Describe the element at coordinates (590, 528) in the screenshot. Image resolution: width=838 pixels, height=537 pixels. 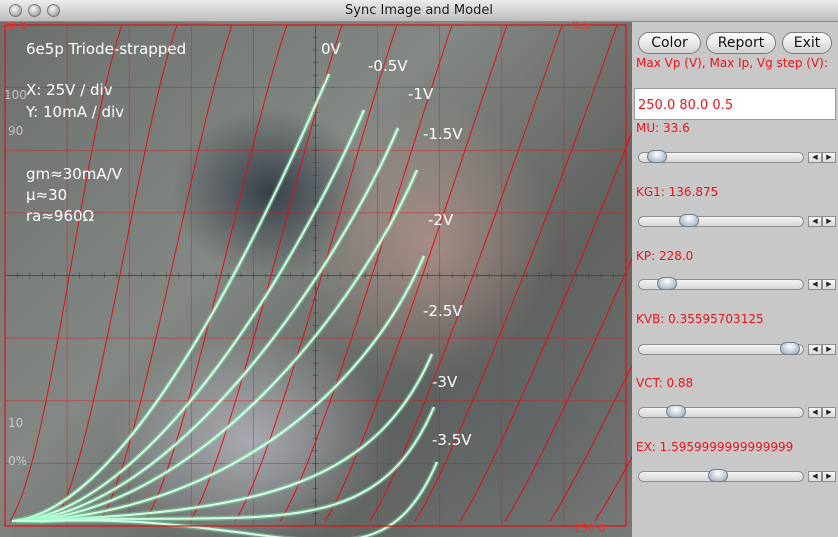
I see `corner-label-max-vp: 250.0` at that location.